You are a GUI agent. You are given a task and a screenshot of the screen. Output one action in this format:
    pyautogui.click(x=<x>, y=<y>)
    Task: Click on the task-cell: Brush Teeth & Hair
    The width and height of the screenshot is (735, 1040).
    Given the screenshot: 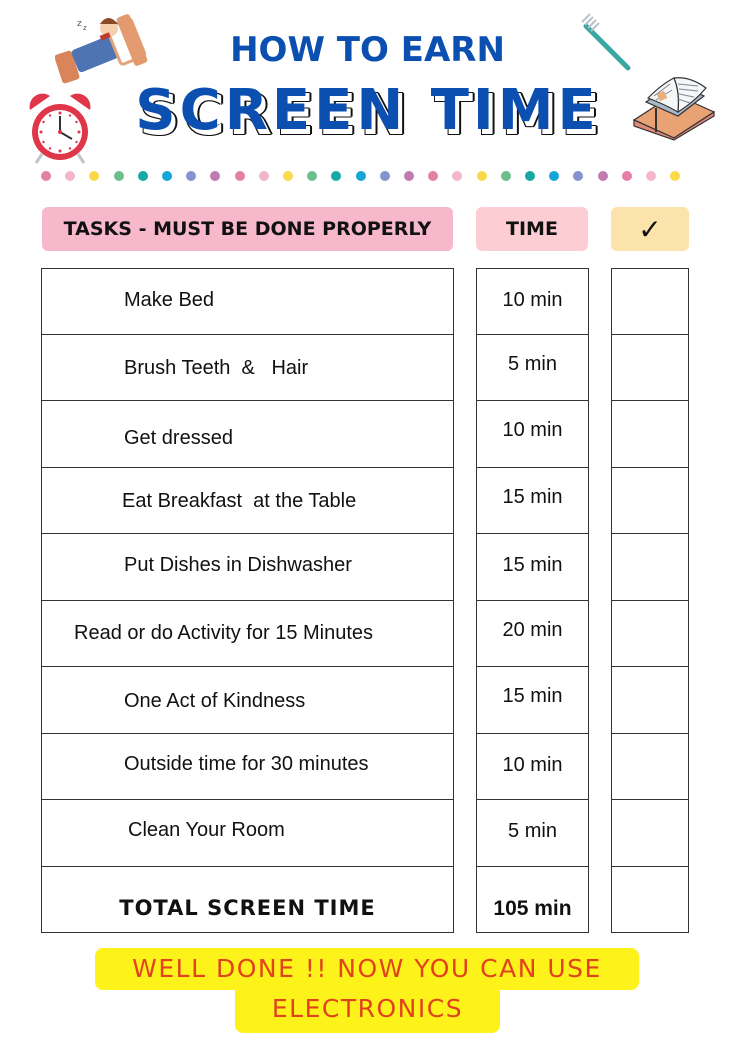 What is the action you would take?
    pyautogui.click(x=247, y=367)
    